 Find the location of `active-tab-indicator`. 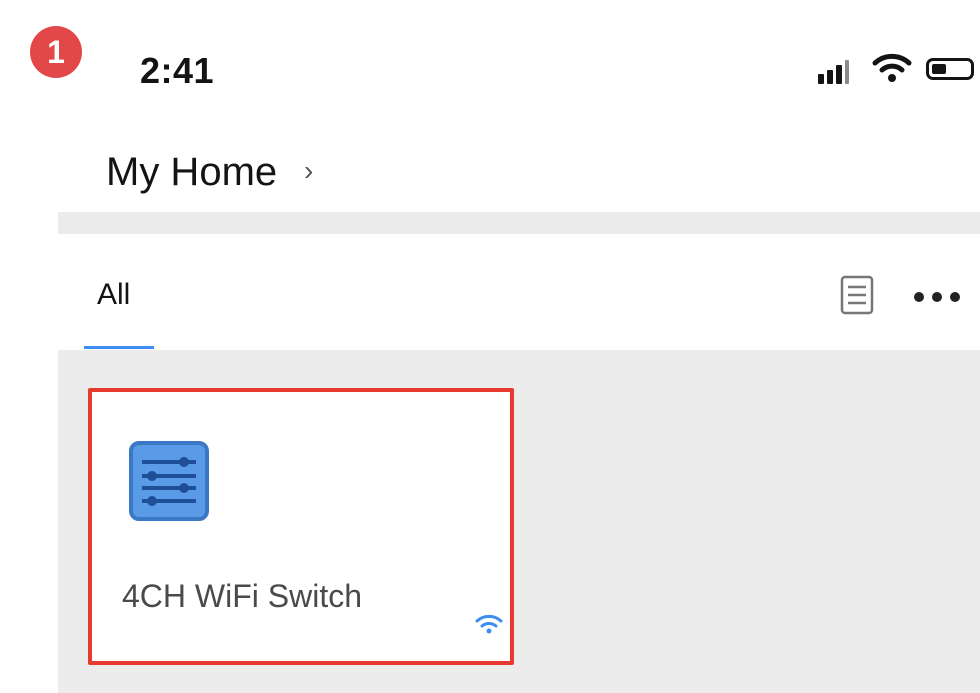

active-tab-indicator is located at coordinates (119, 347).